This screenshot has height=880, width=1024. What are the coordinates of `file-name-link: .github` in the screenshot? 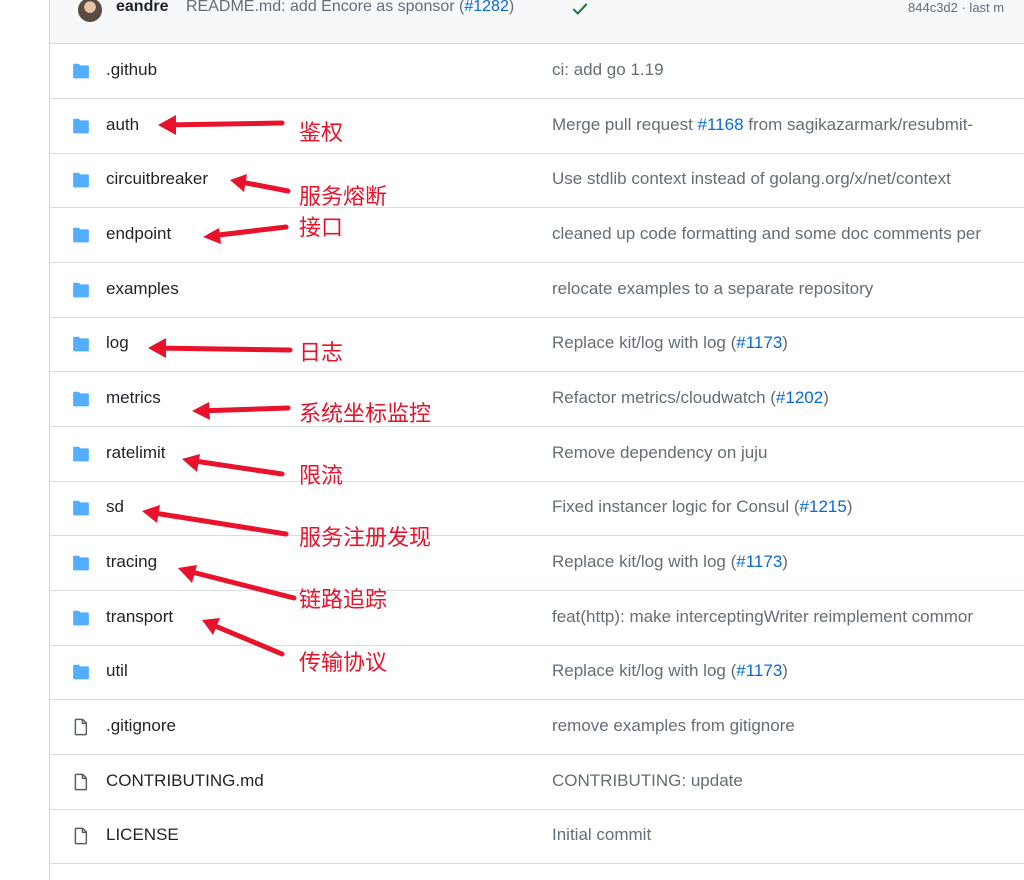 It's located at (131, 70).